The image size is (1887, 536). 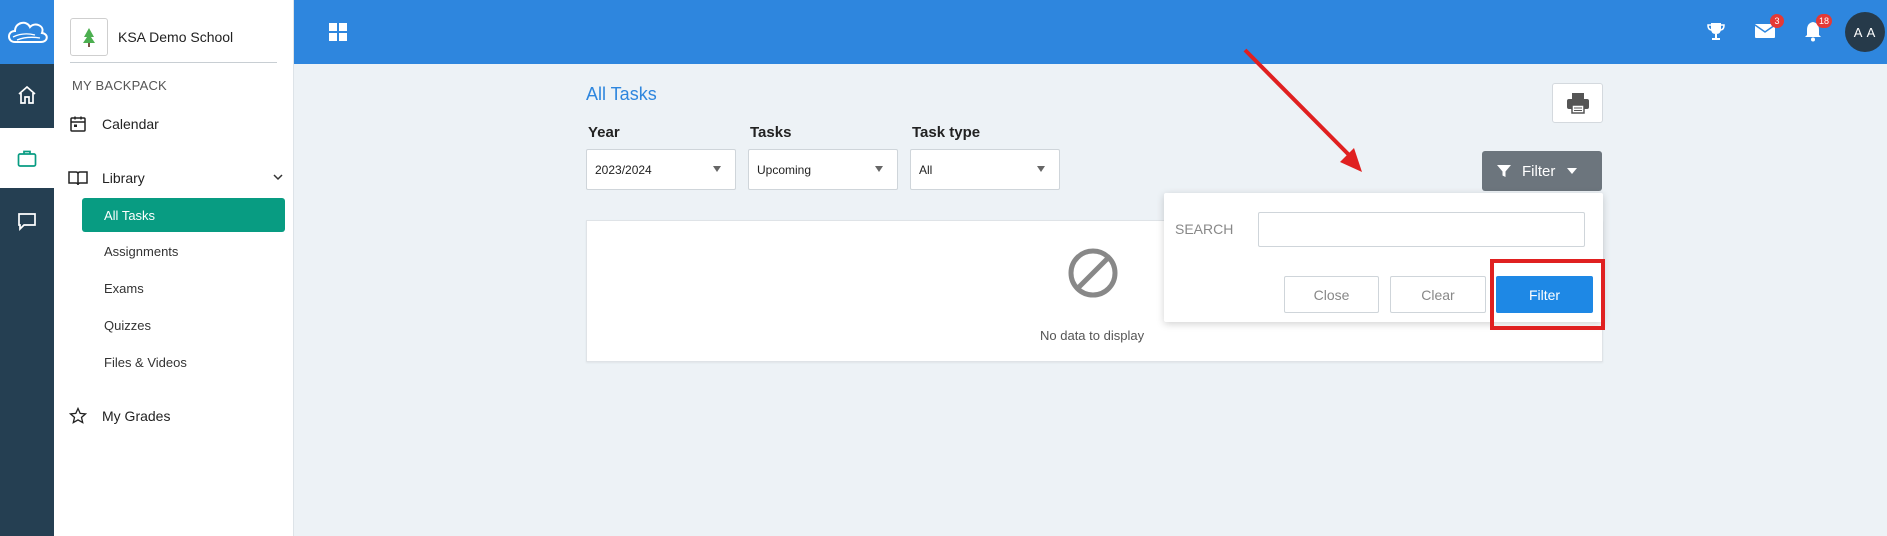 I want to click on annotation-arrow, so click(x=1302, y=110).